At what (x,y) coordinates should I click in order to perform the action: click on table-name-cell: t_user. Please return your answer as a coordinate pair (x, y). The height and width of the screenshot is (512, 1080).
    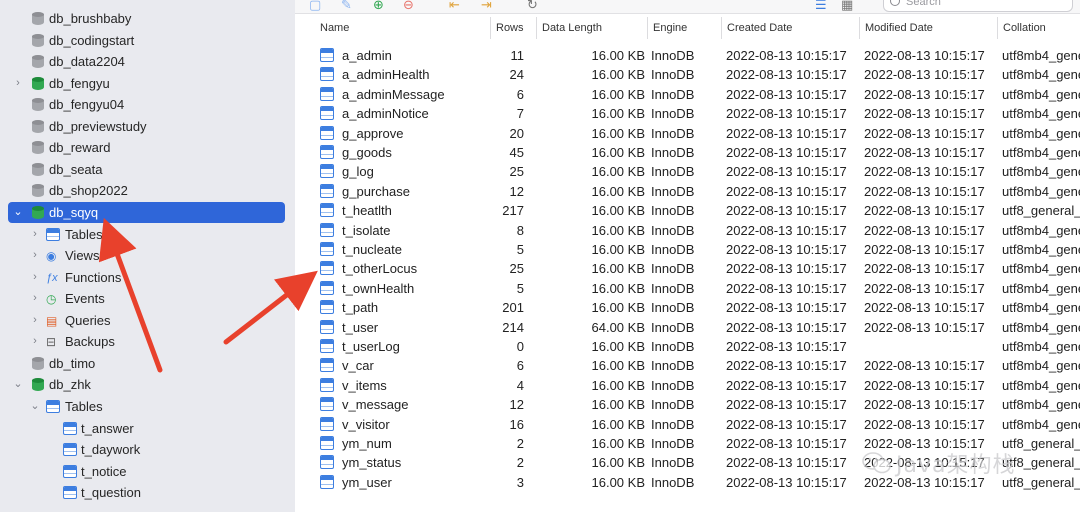
    Looking at the image, I should click on (360, 327).